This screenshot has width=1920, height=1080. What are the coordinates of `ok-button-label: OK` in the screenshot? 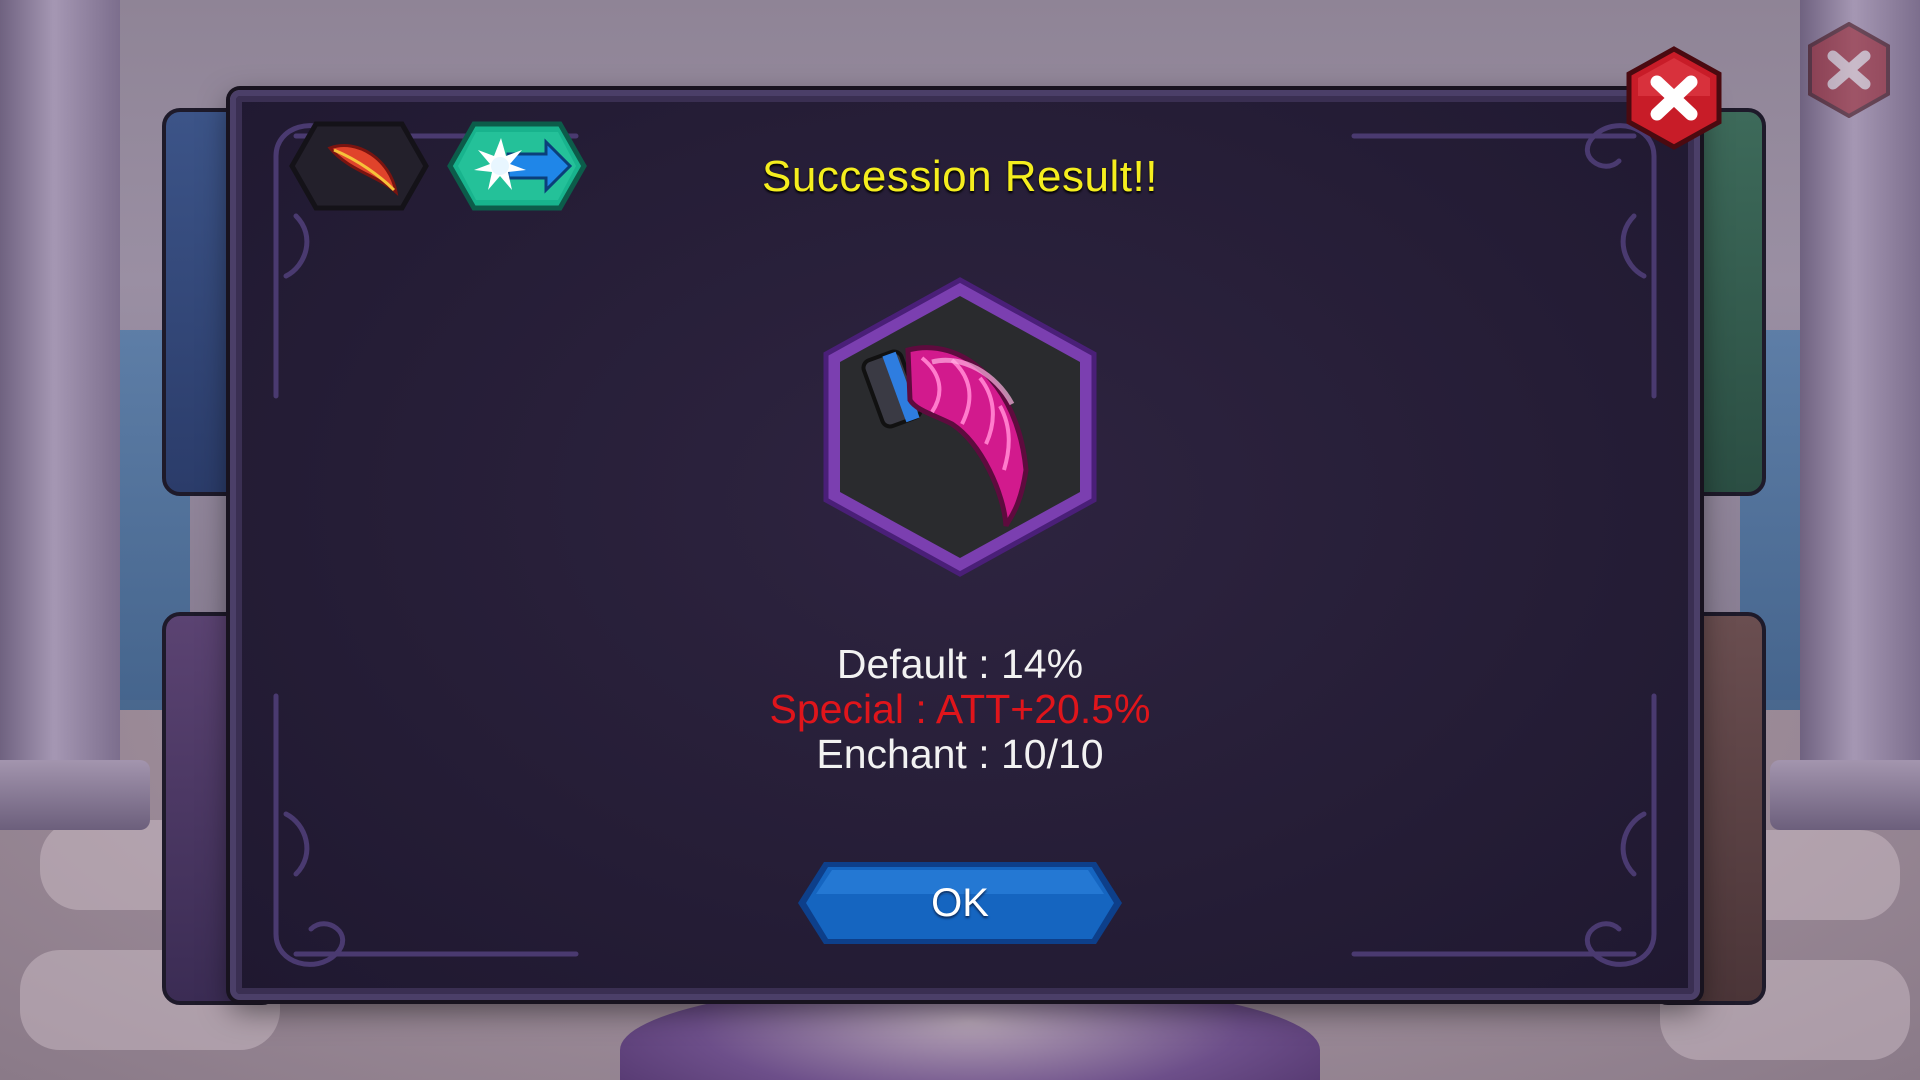 It's located at (960, 903).